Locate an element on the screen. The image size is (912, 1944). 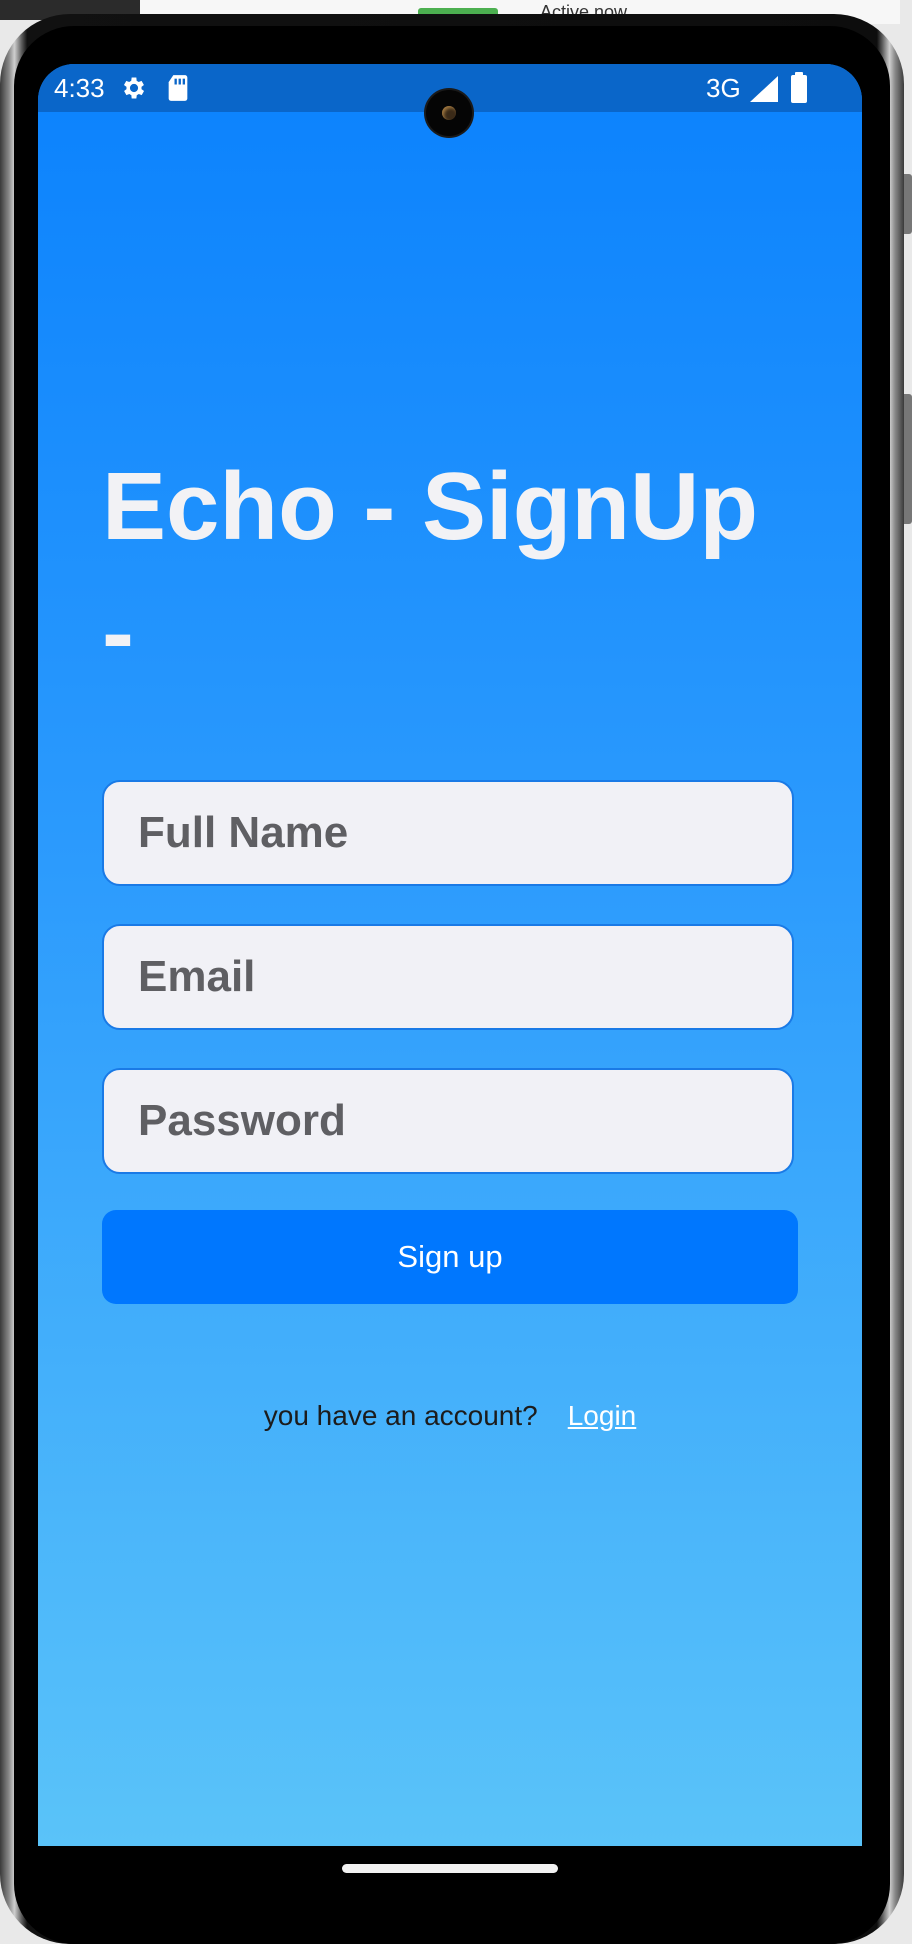
account-prompt-text: you have an account? is located at coordinates (400, 1415).